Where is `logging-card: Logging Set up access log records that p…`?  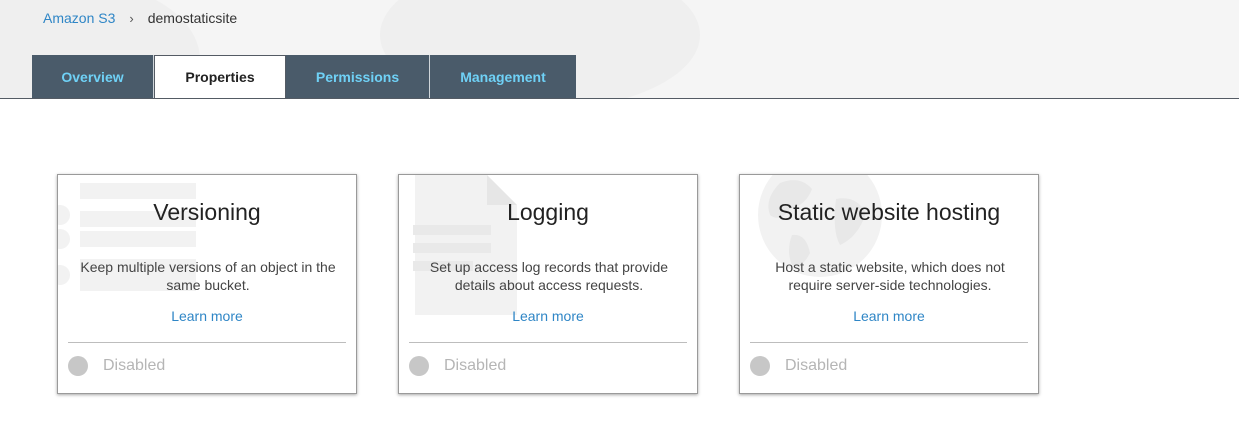
logging-card: Logging Set up access log records that p… is located at coordinates (548, 284).